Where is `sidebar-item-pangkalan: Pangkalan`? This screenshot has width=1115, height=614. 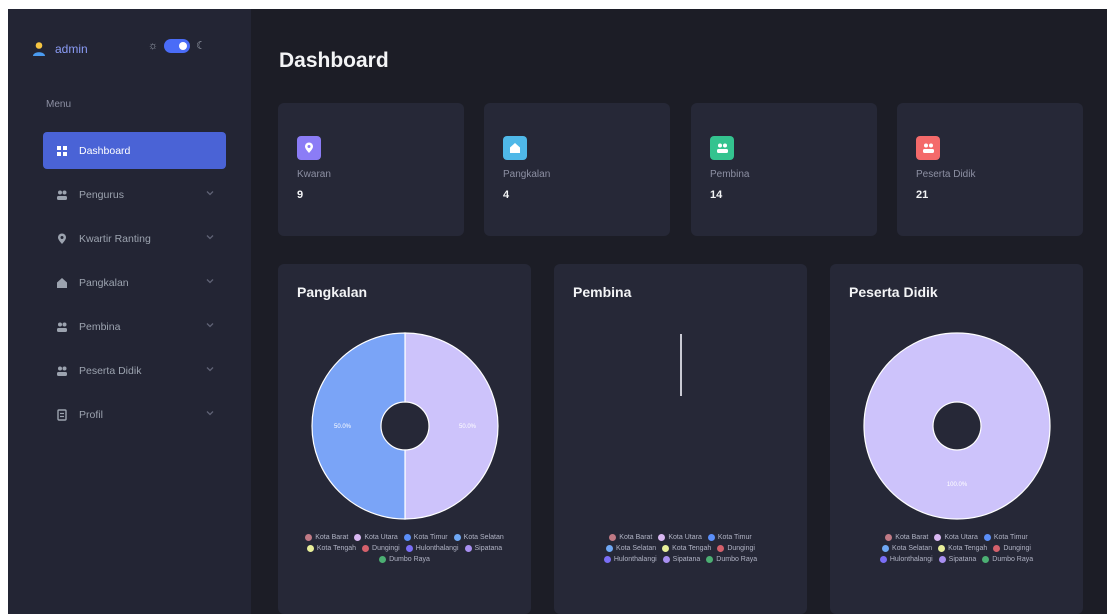
sidebar-item-pangkalan: Pangkalan is located at coordinates (134, 282).